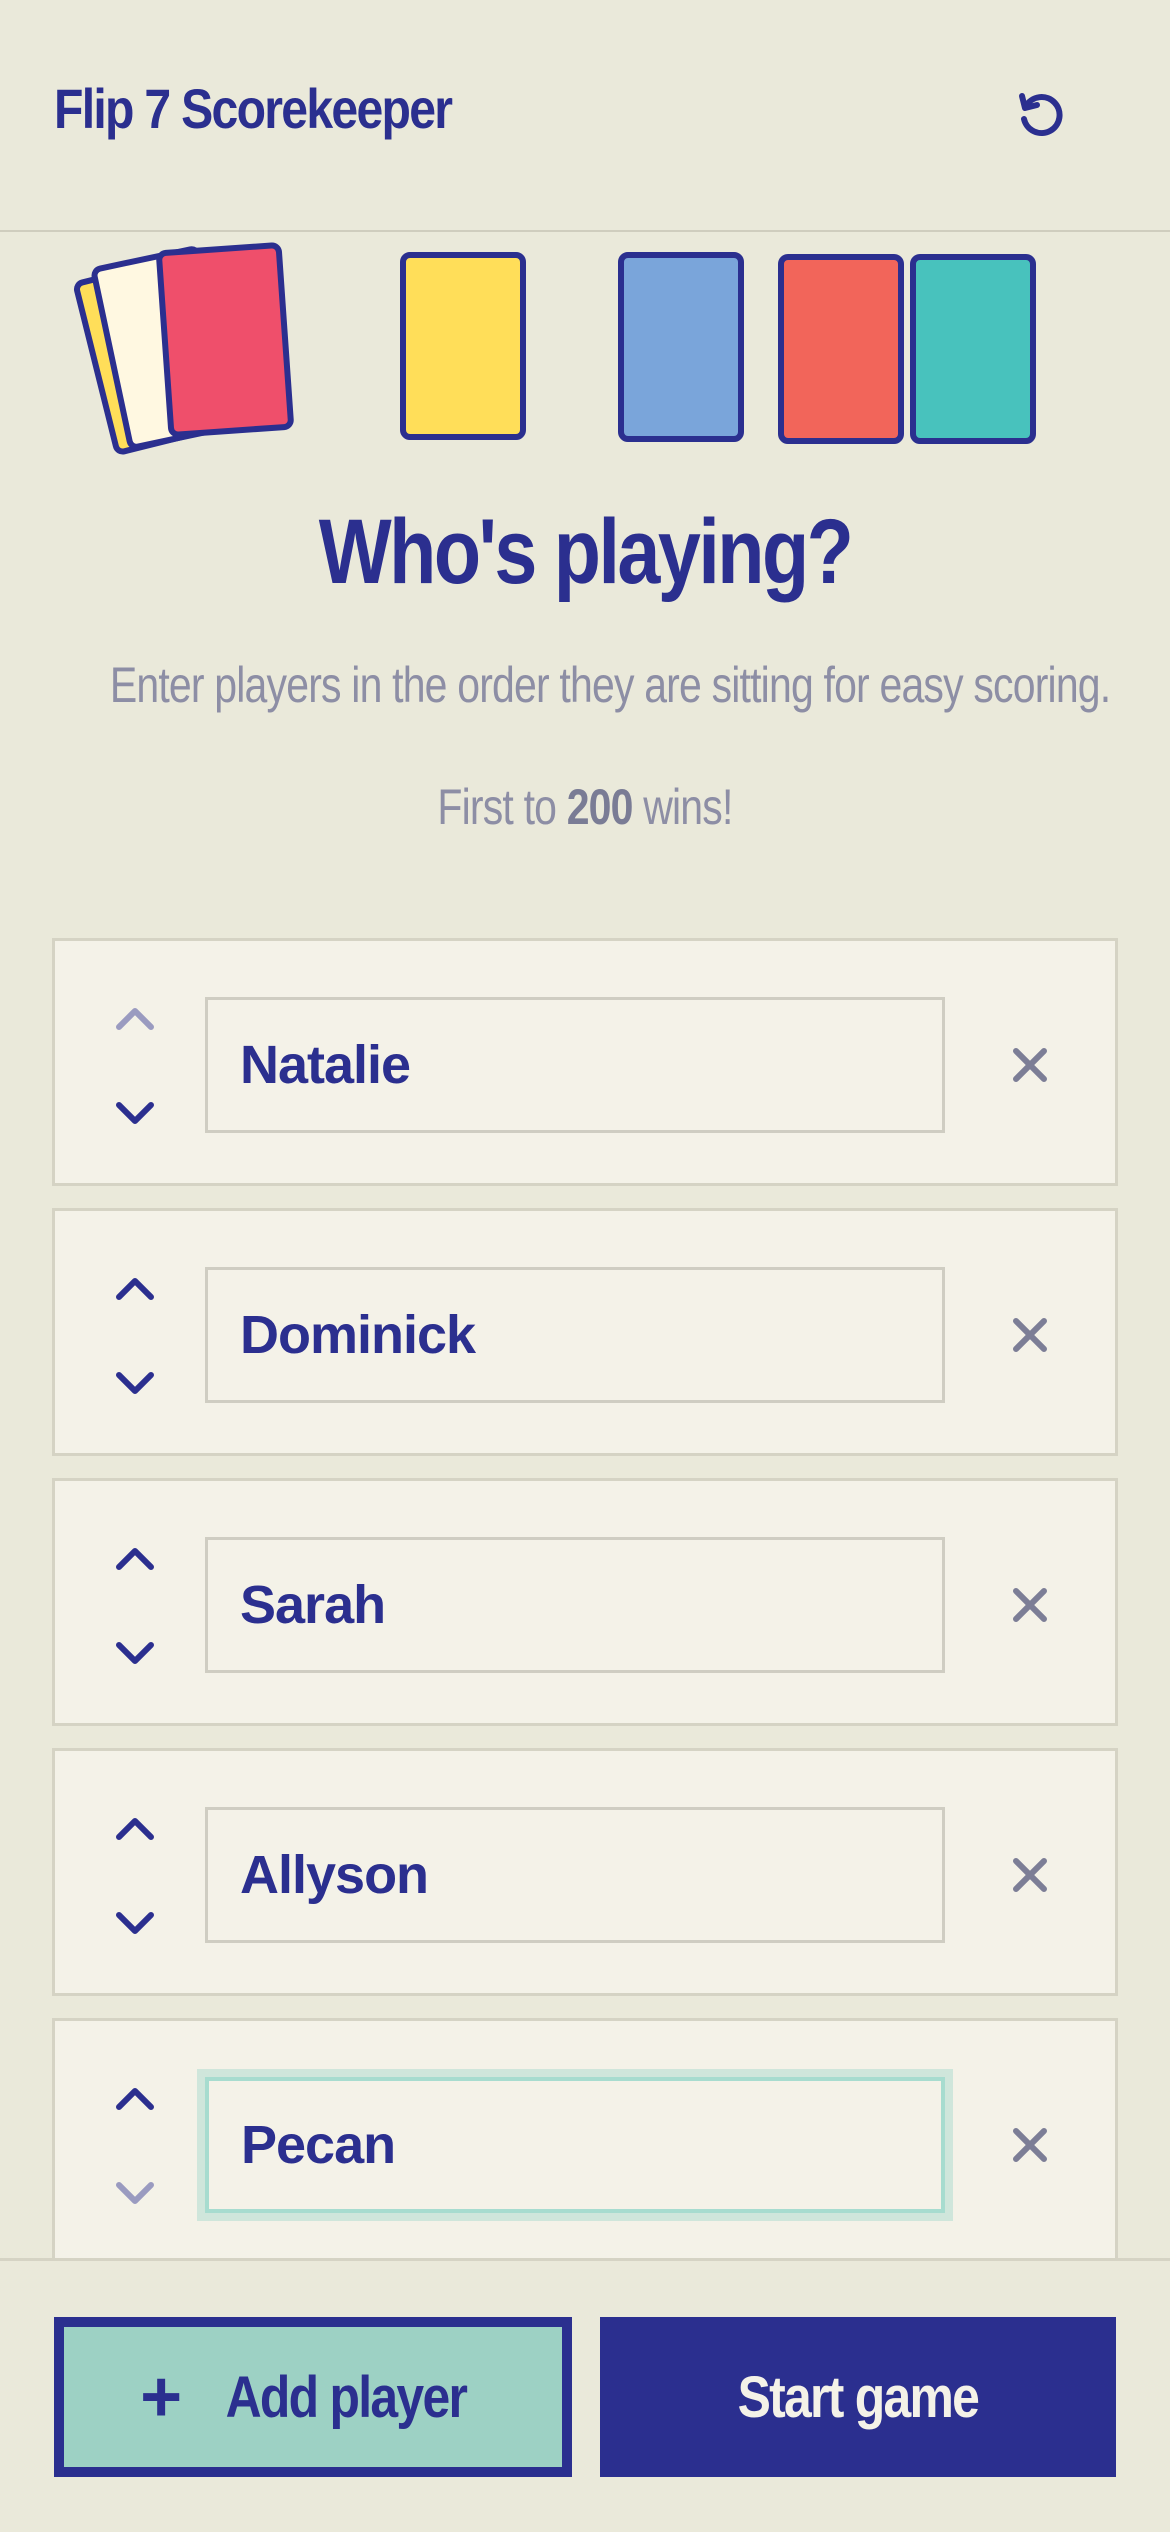 The width and height of the screenshot is (1170, 2532). I want to click on goal-score: 200, so click(600, 807).